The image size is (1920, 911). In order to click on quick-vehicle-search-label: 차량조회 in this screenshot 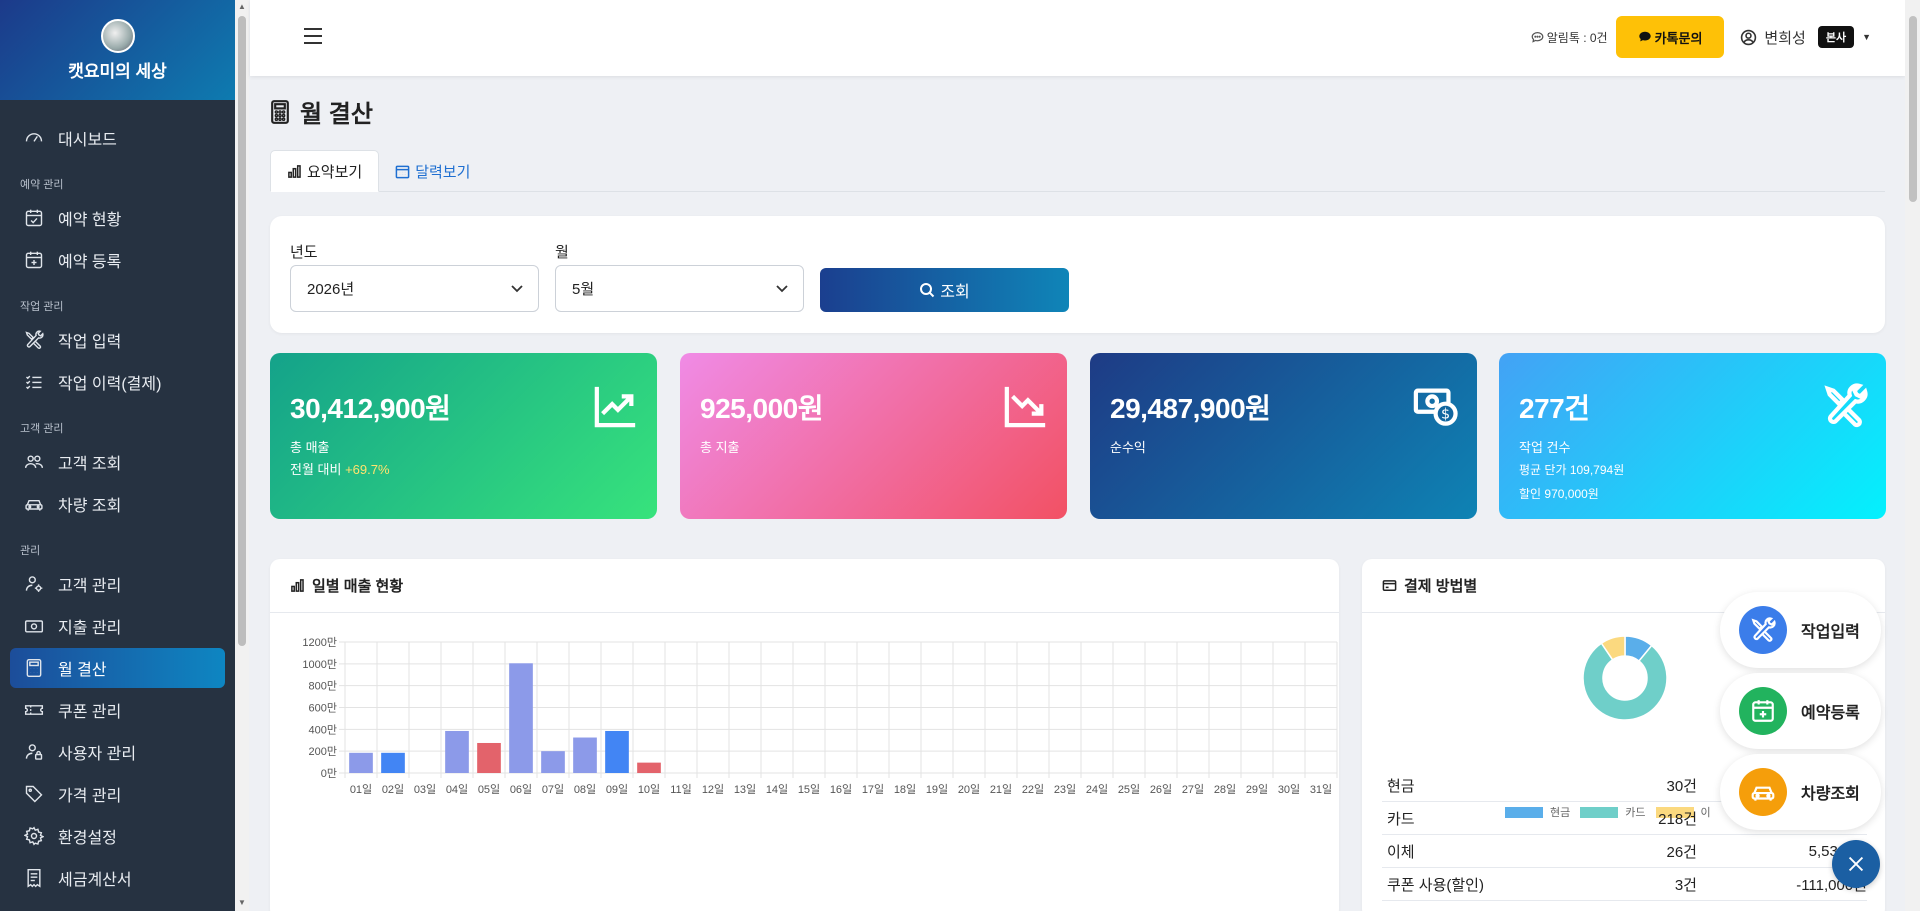, I will do `click(1830, 794)`.